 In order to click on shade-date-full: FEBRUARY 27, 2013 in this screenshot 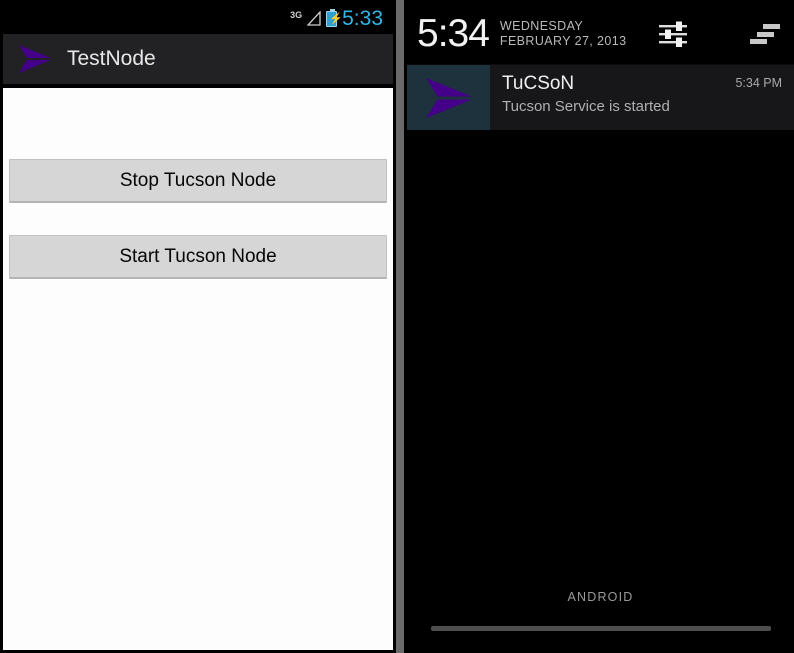, I will do `click(563, 40)`.